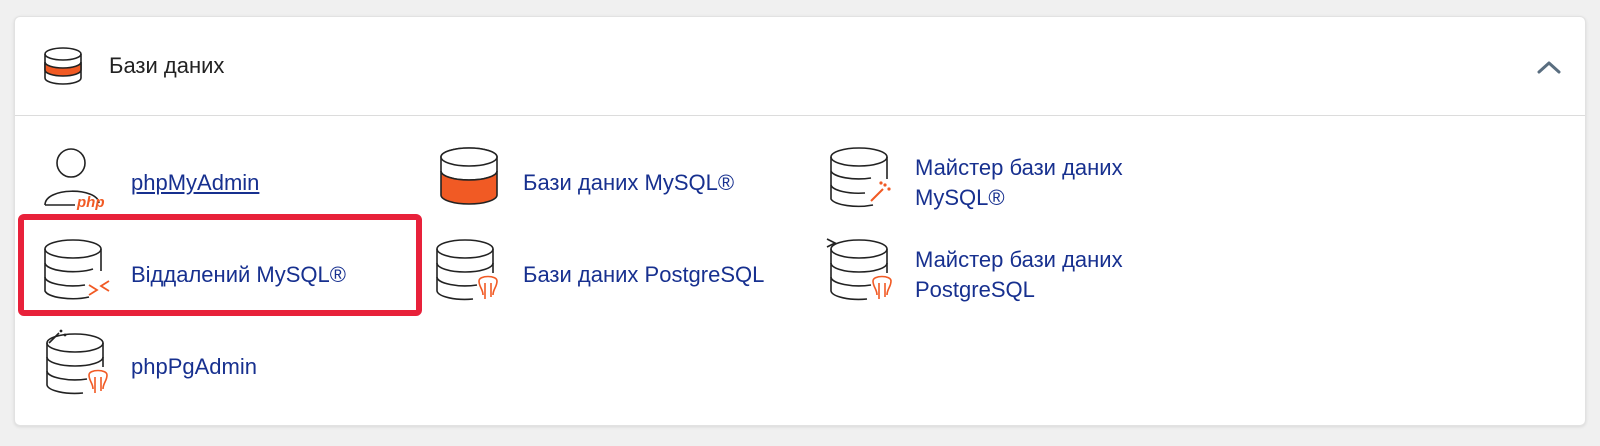 This screenshot has width=1600, height=446. Describe the element at coordinates (663, 183) in the screenshot. I see `mysql-databases-link: Бази даних MySQL®` at that location.